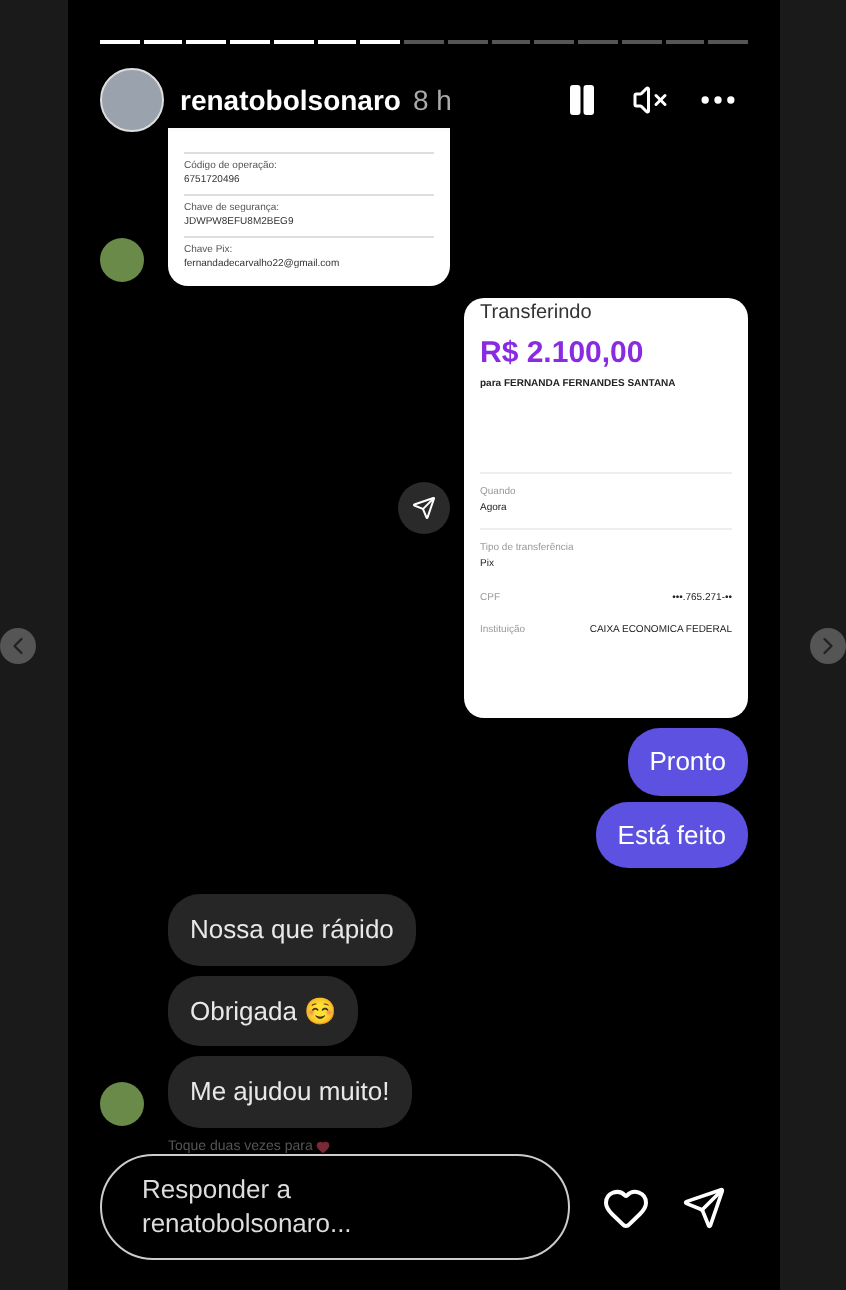 The height and width of the screenshot is (1290, 846). Describe the element at coordinates (323, 1147) in the screenshot. I see `heart-icon` at that location.